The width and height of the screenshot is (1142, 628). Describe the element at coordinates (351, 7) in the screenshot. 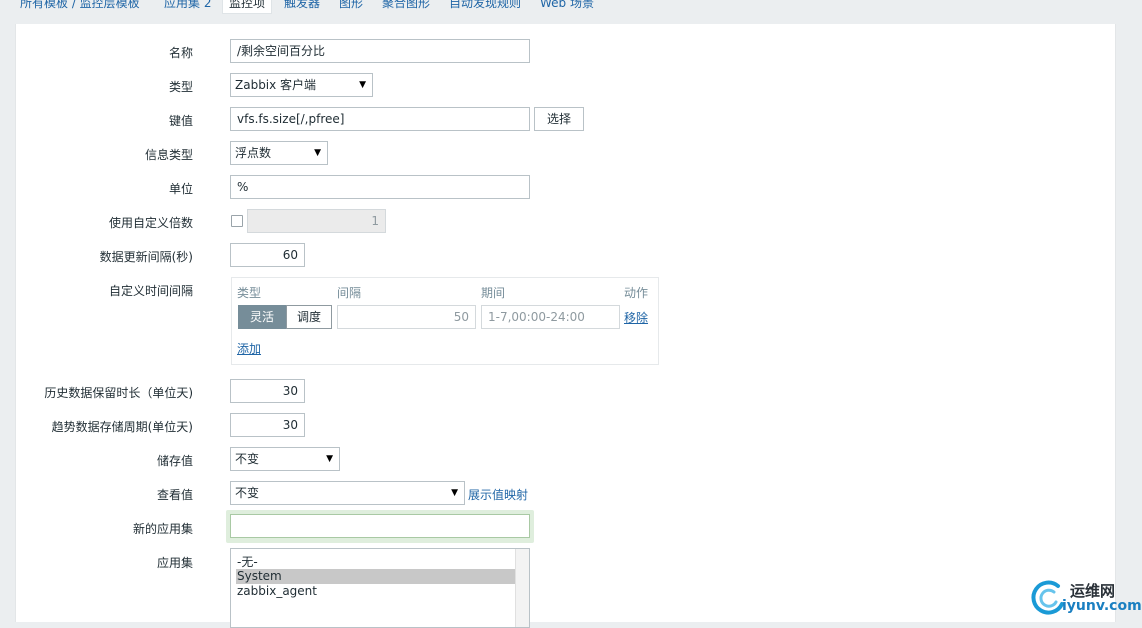

I see `tab-graphs: 图形` at that location.